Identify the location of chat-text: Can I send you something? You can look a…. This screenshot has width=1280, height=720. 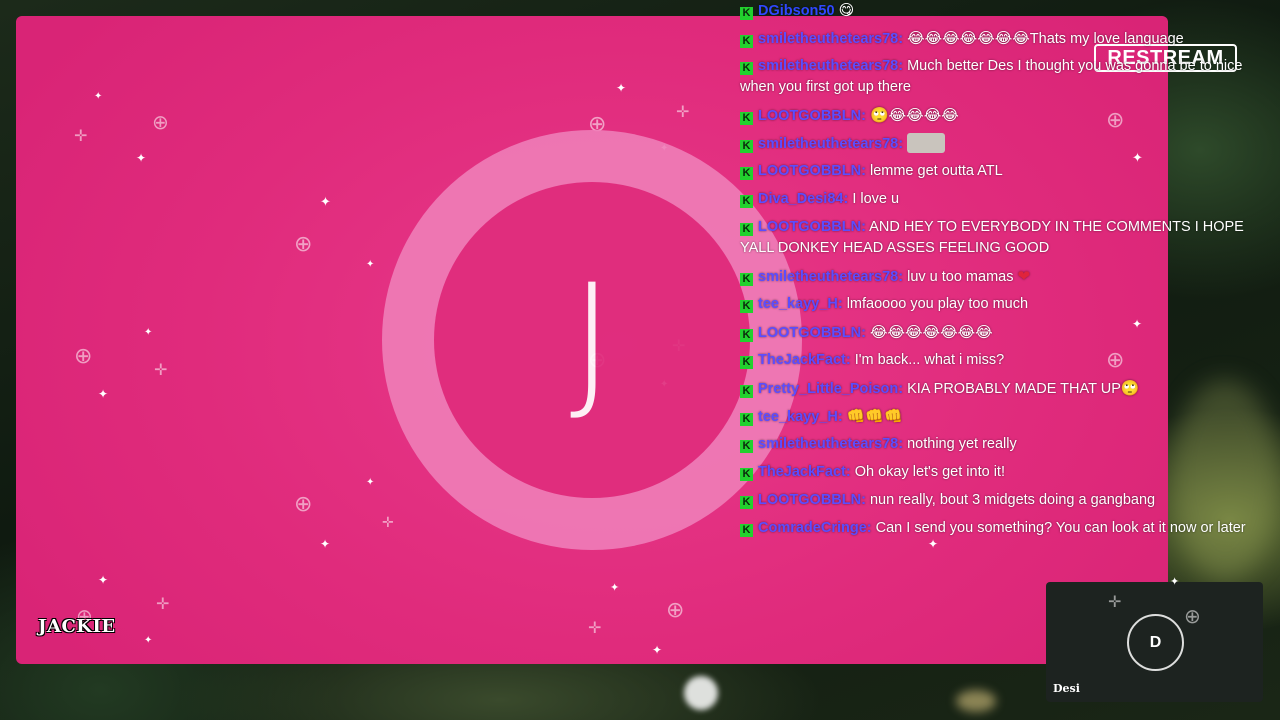
(1060, 528).